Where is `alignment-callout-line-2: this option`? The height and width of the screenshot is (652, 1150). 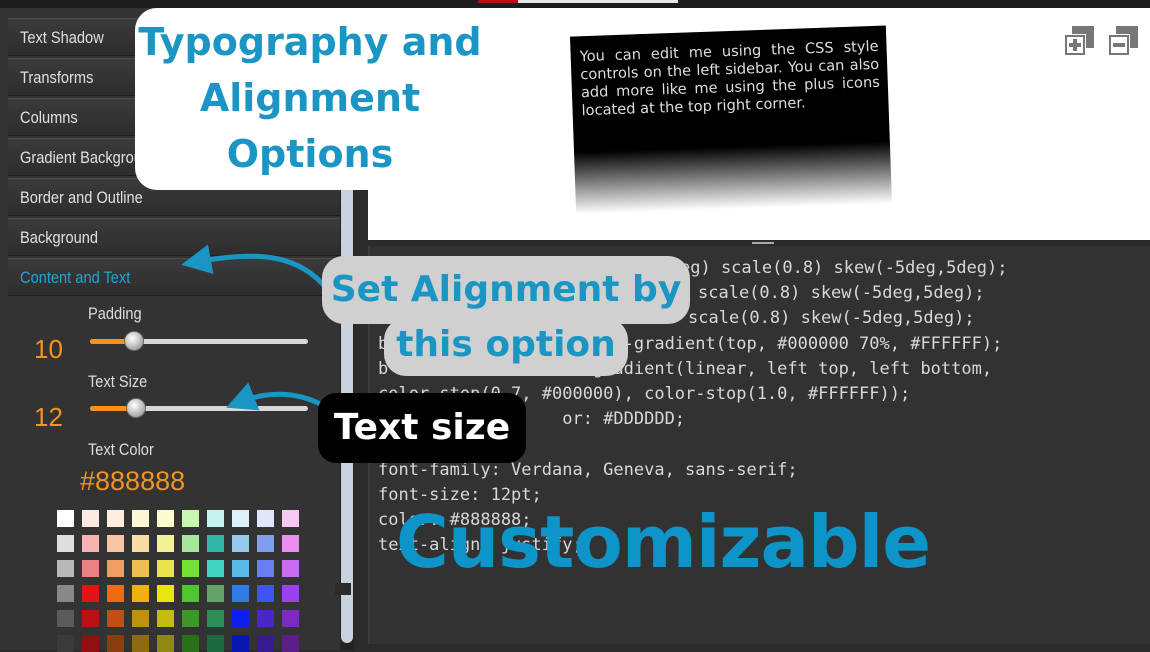 alignment-callout-line-2: this option is located at coordinates (506, 347).